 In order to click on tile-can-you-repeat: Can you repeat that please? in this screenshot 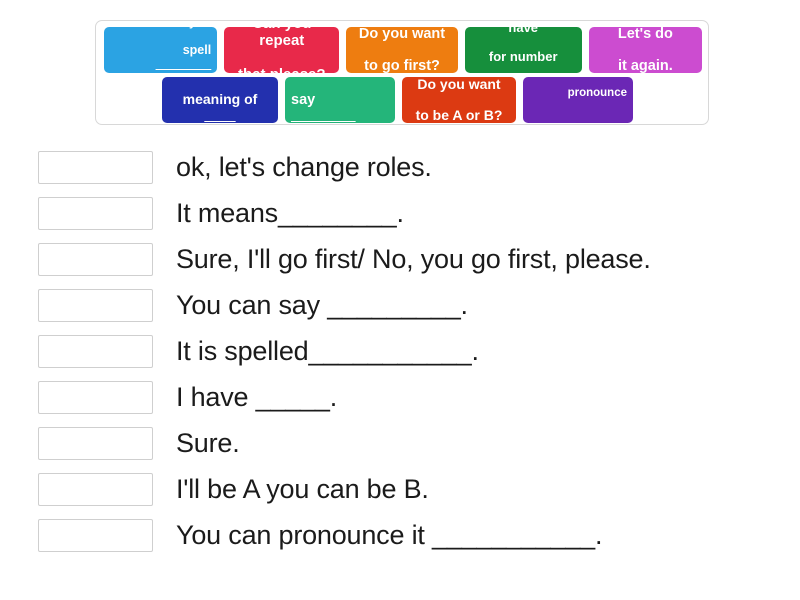, I will do `click(282, 50)`.